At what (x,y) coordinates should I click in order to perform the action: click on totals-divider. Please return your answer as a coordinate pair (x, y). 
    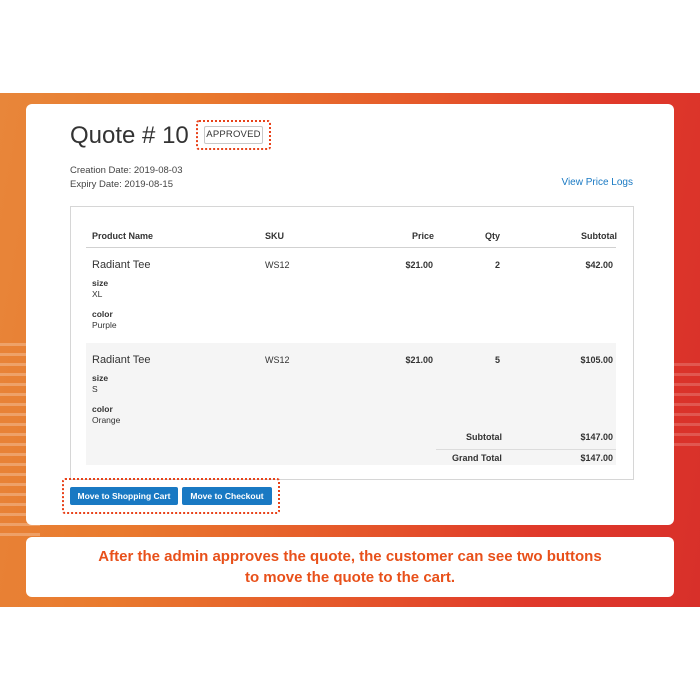
    Looking at the image, I should click on (526, 449).